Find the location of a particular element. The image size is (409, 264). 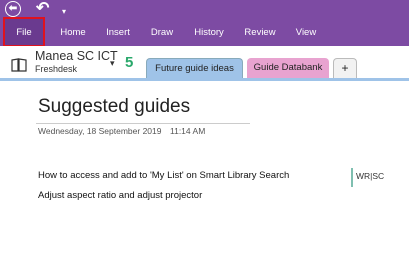

author-indicator-bar is located at coordinates (352, 177).